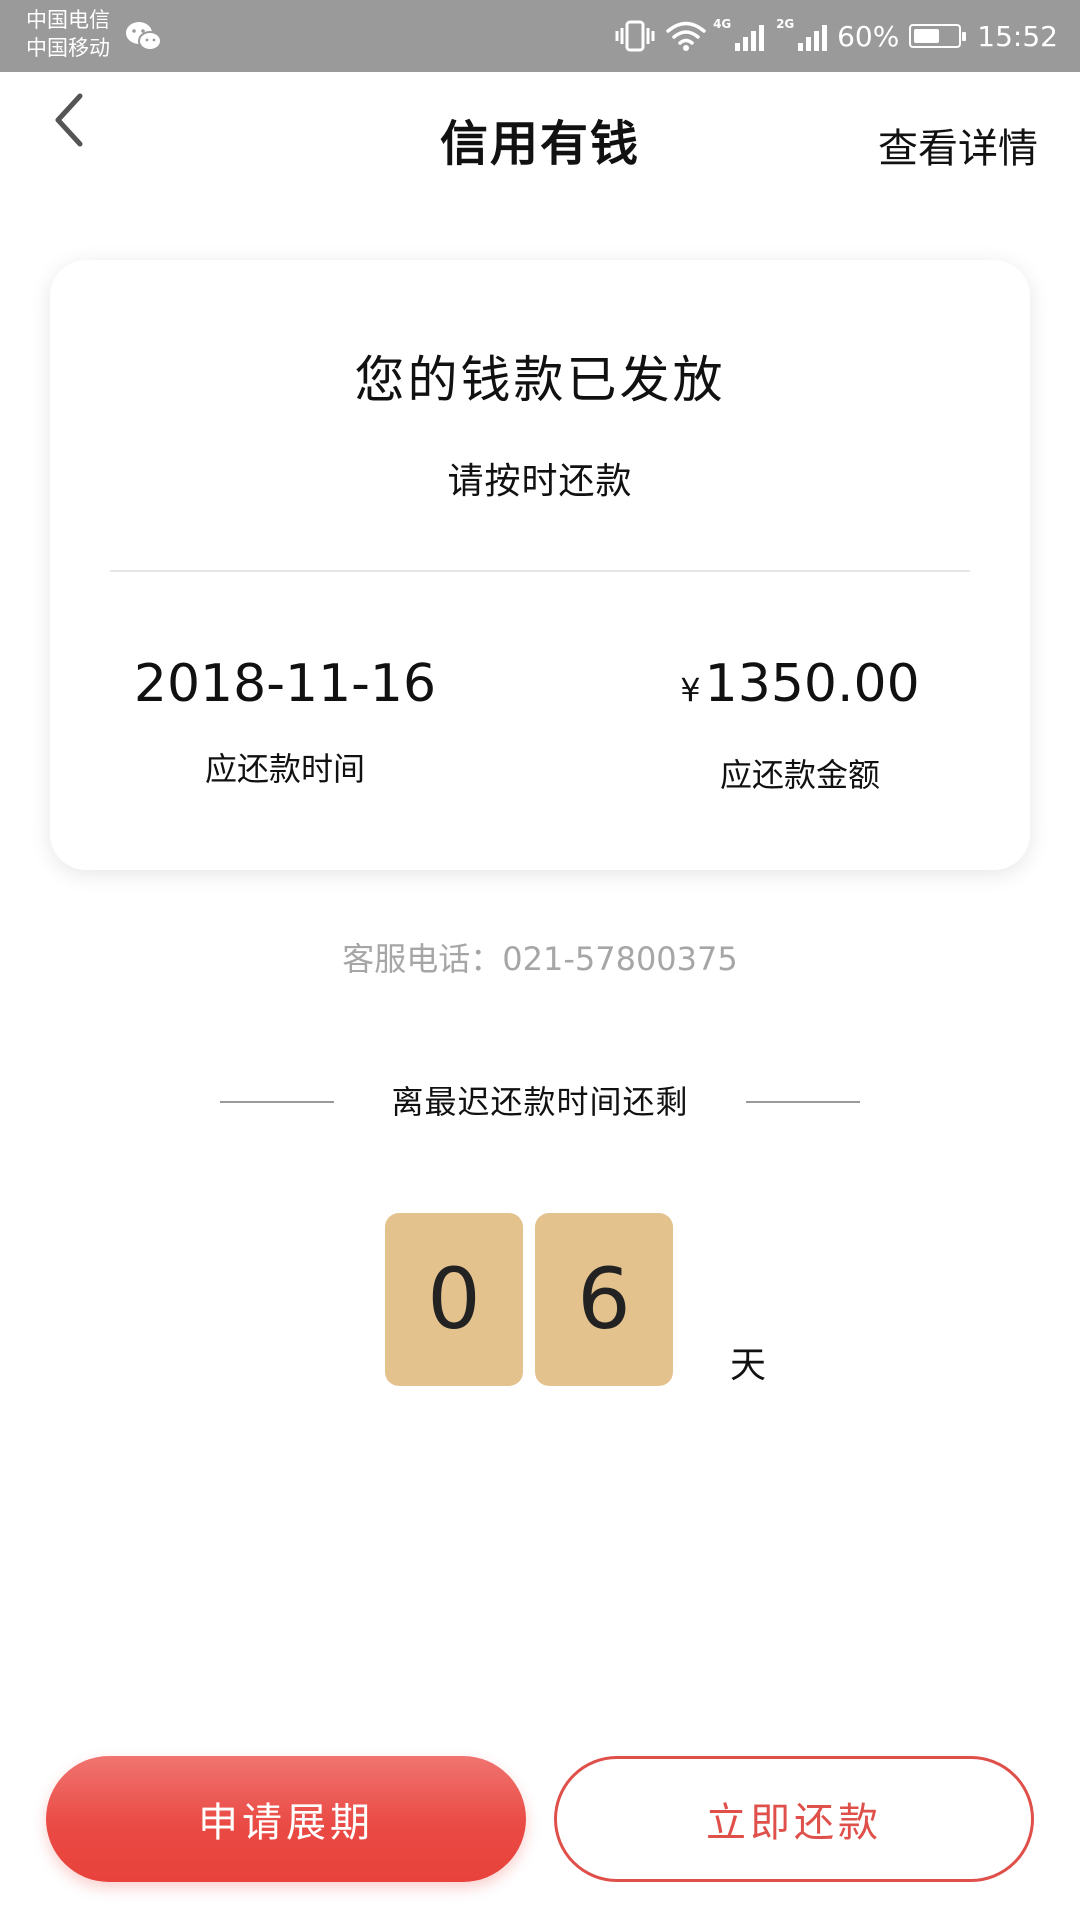 The width and height of the screenshot is (1080, 1920). I want to click on battery-icon, so click(938, 36).